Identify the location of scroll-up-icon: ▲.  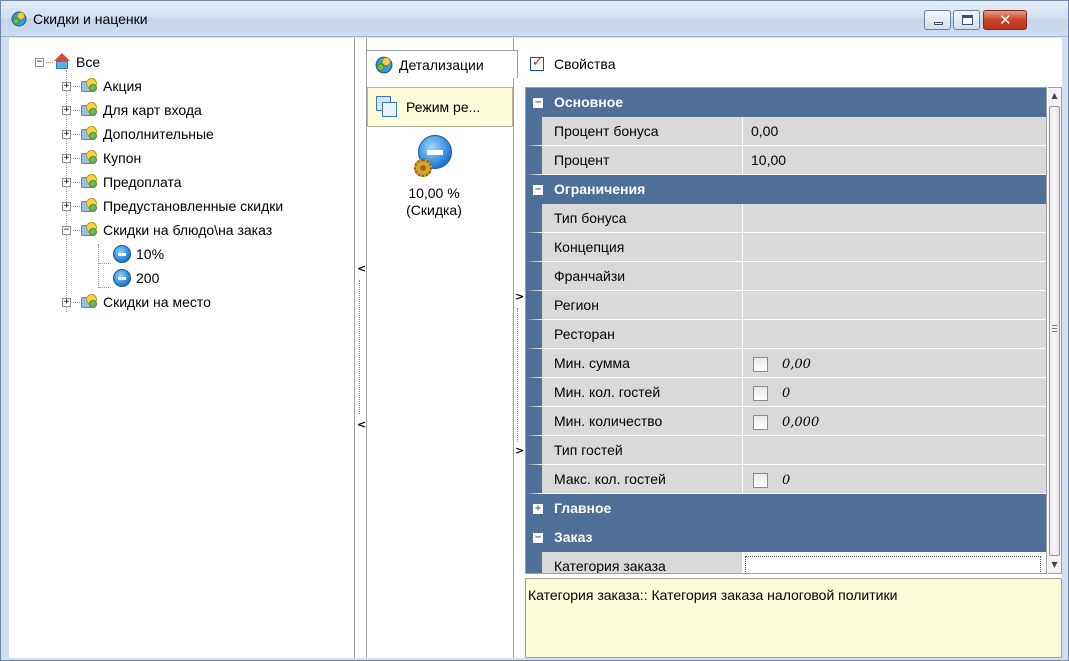
(1054, 96).